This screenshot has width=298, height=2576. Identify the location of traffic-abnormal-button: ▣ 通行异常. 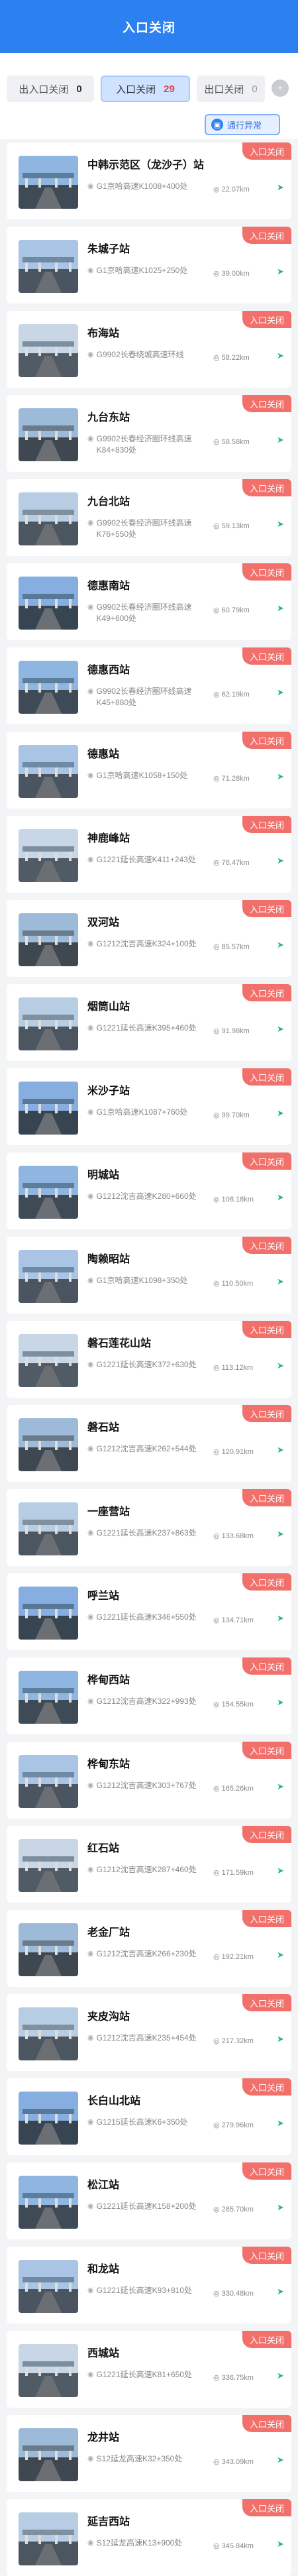
(242, 125).